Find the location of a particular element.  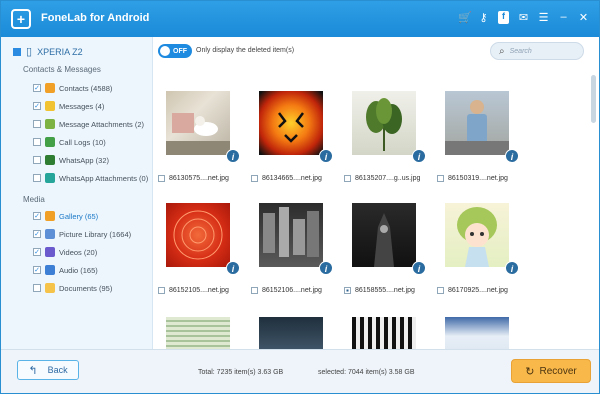

facebook-icon: f is located at coordinates (503, 17).